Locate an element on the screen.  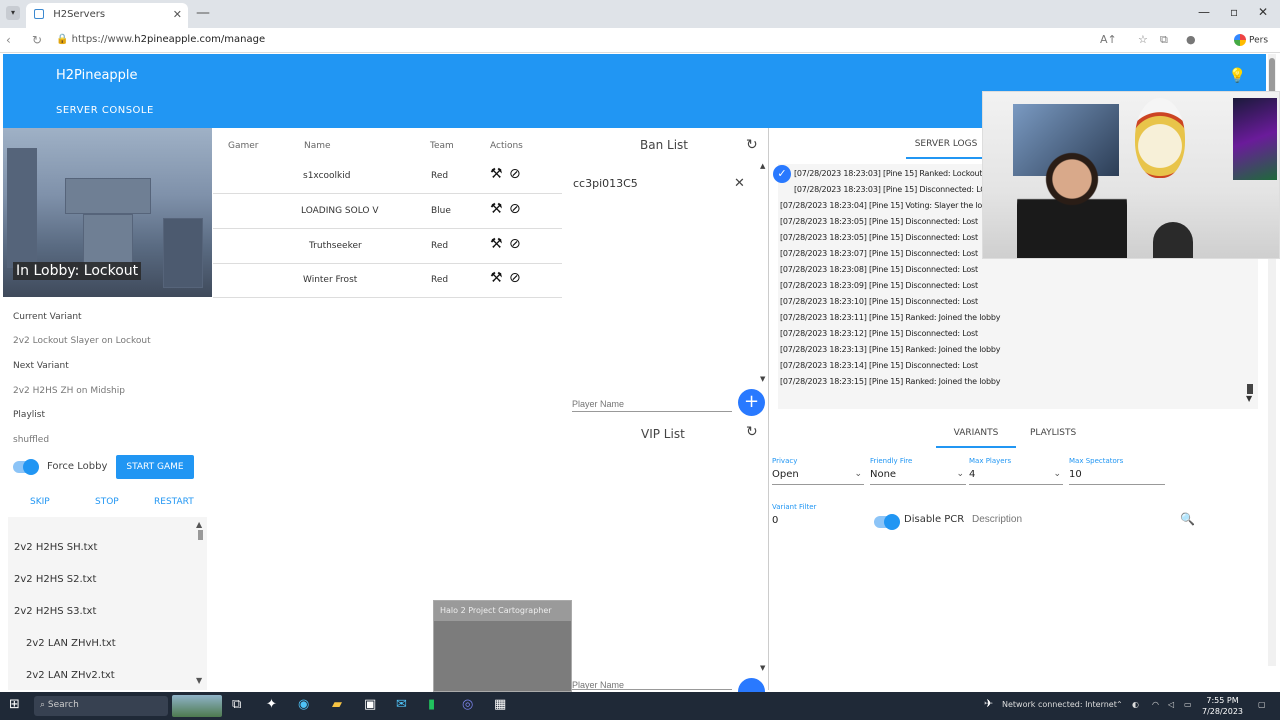
game-app-icon: ▦ is located at coordinates (500, 704).